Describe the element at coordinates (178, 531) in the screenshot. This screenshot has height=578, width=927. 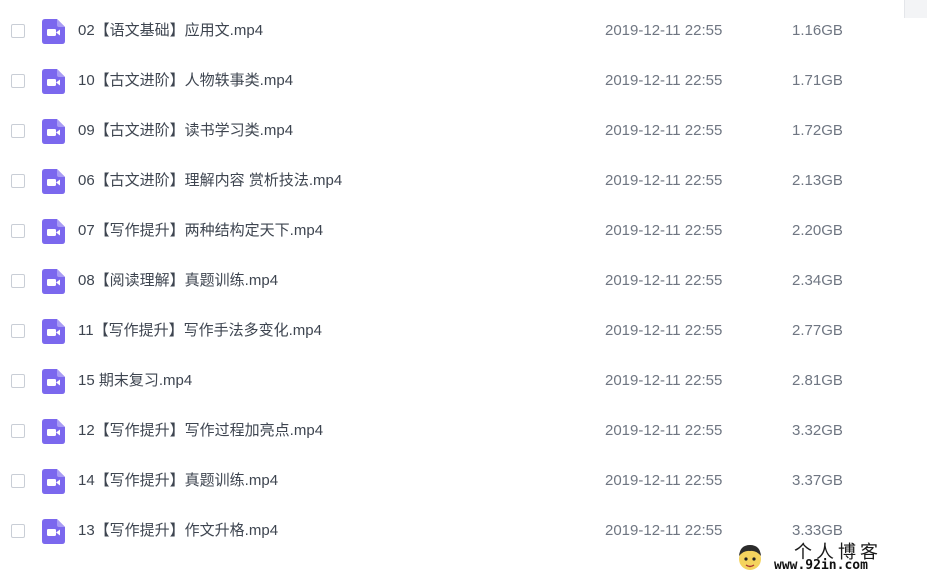
I see `file-name: 13【写作提升】作文升格.mp4` at that location.